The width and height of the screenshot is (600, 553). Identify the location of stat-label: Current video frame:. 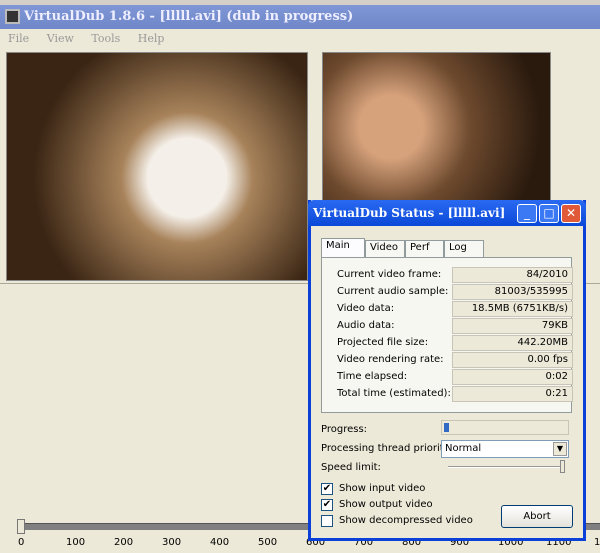
(389, 274).